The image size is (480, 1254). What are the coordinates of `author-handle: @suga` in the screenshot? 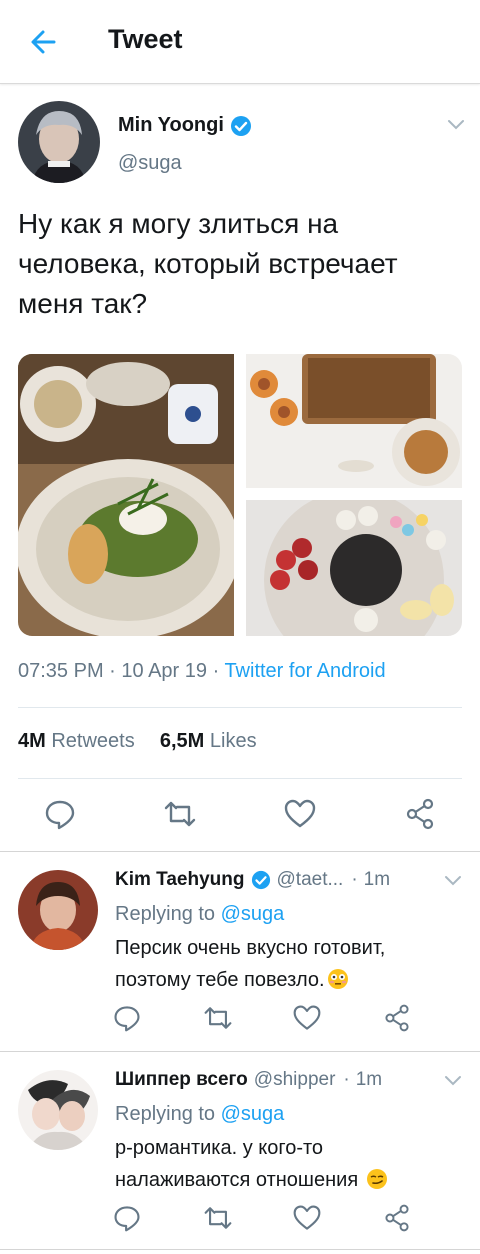 It's located at (150, 163).